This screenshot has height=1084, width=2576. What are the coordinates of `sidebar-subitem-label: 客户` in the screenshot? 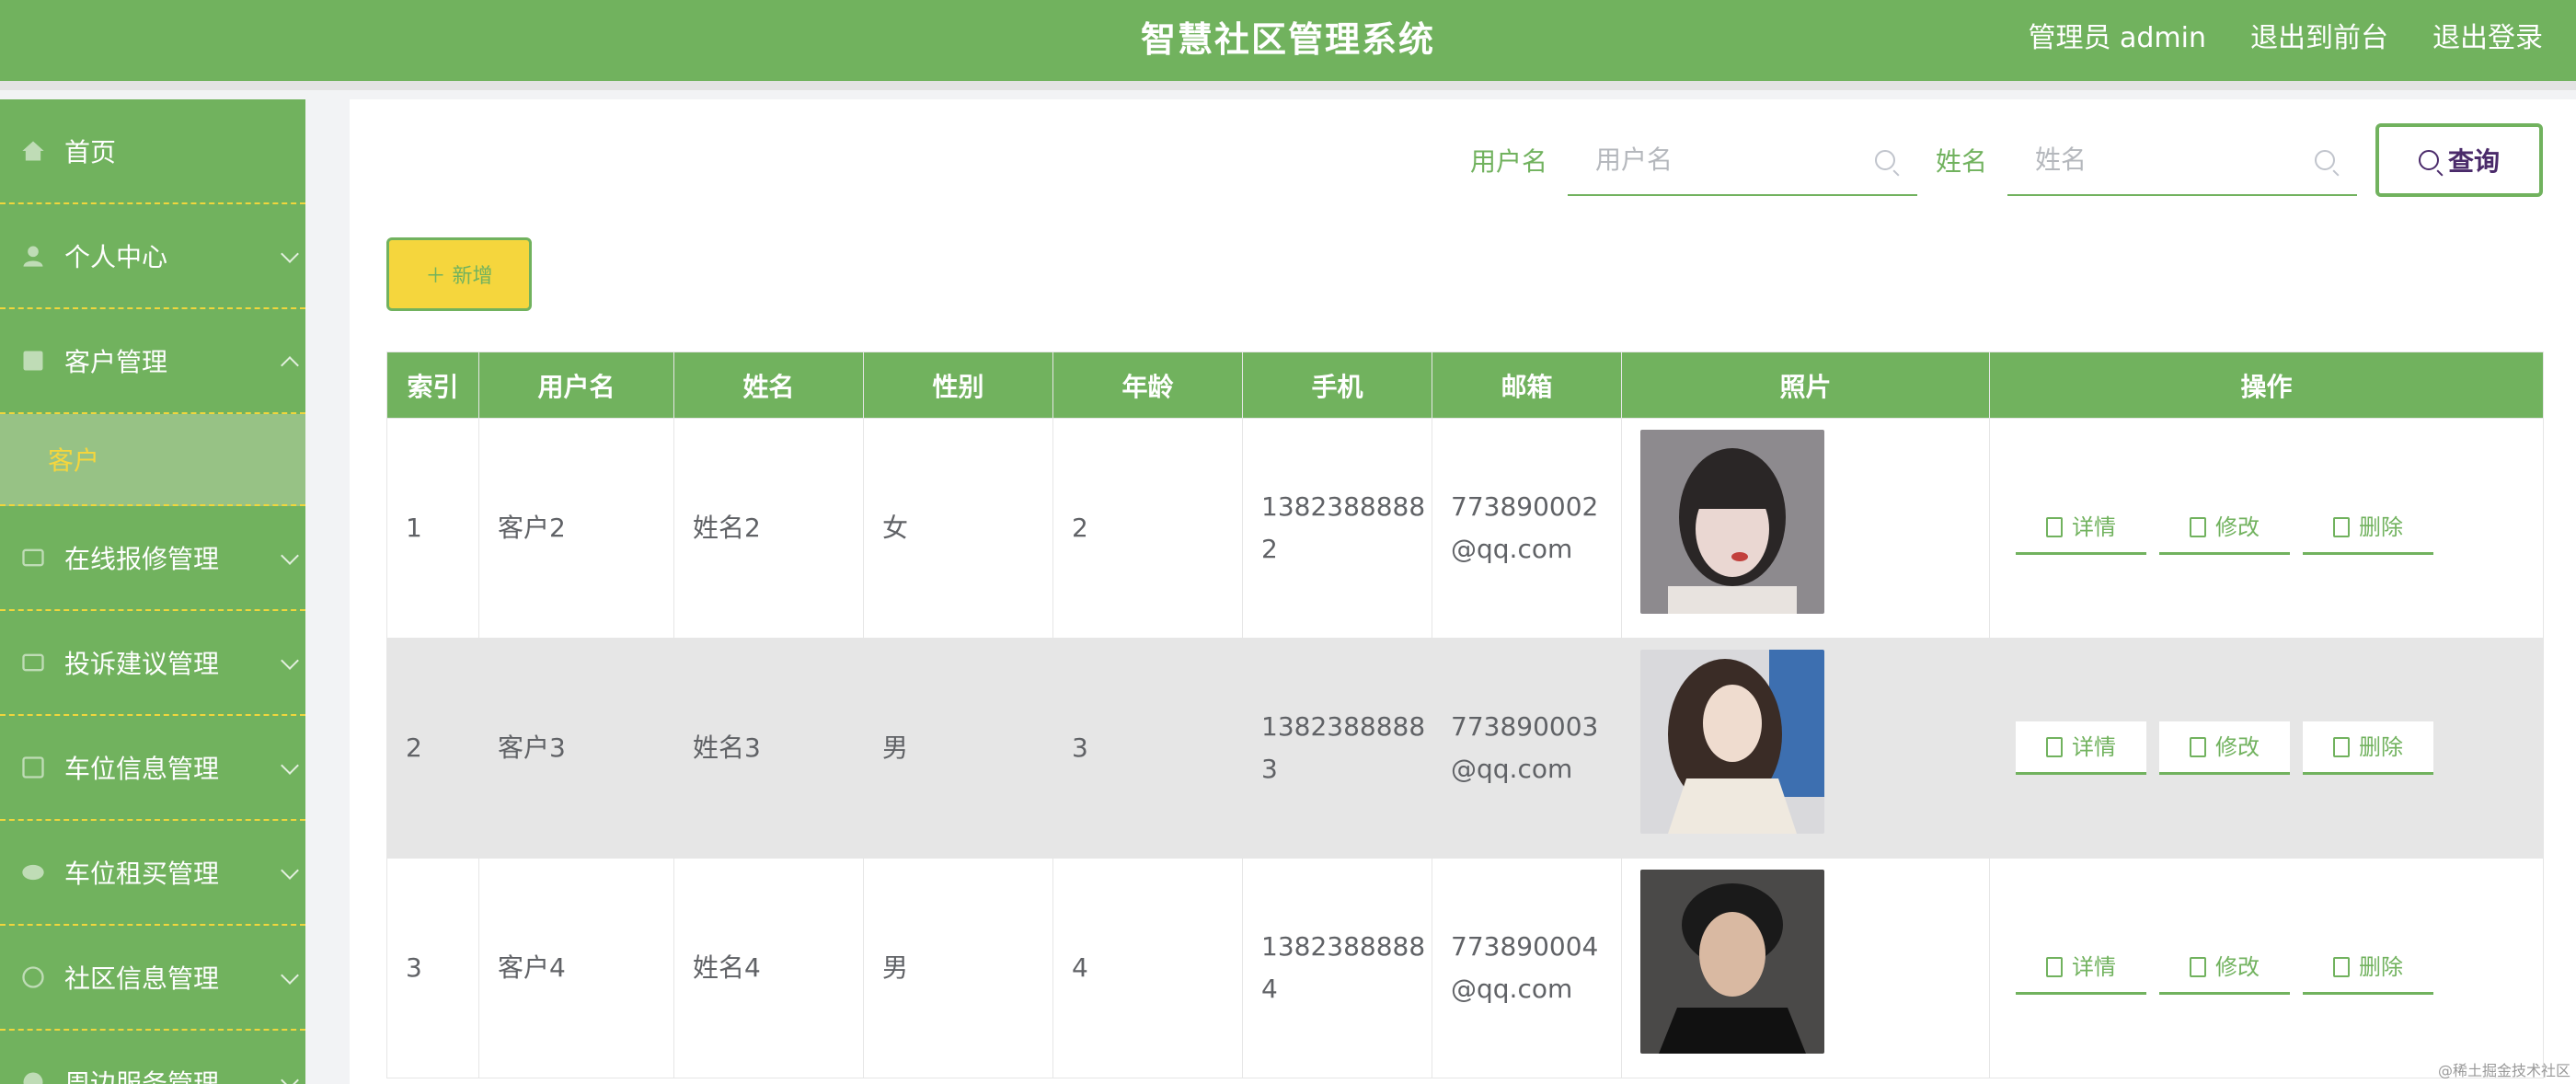 It's located at (74, 461).